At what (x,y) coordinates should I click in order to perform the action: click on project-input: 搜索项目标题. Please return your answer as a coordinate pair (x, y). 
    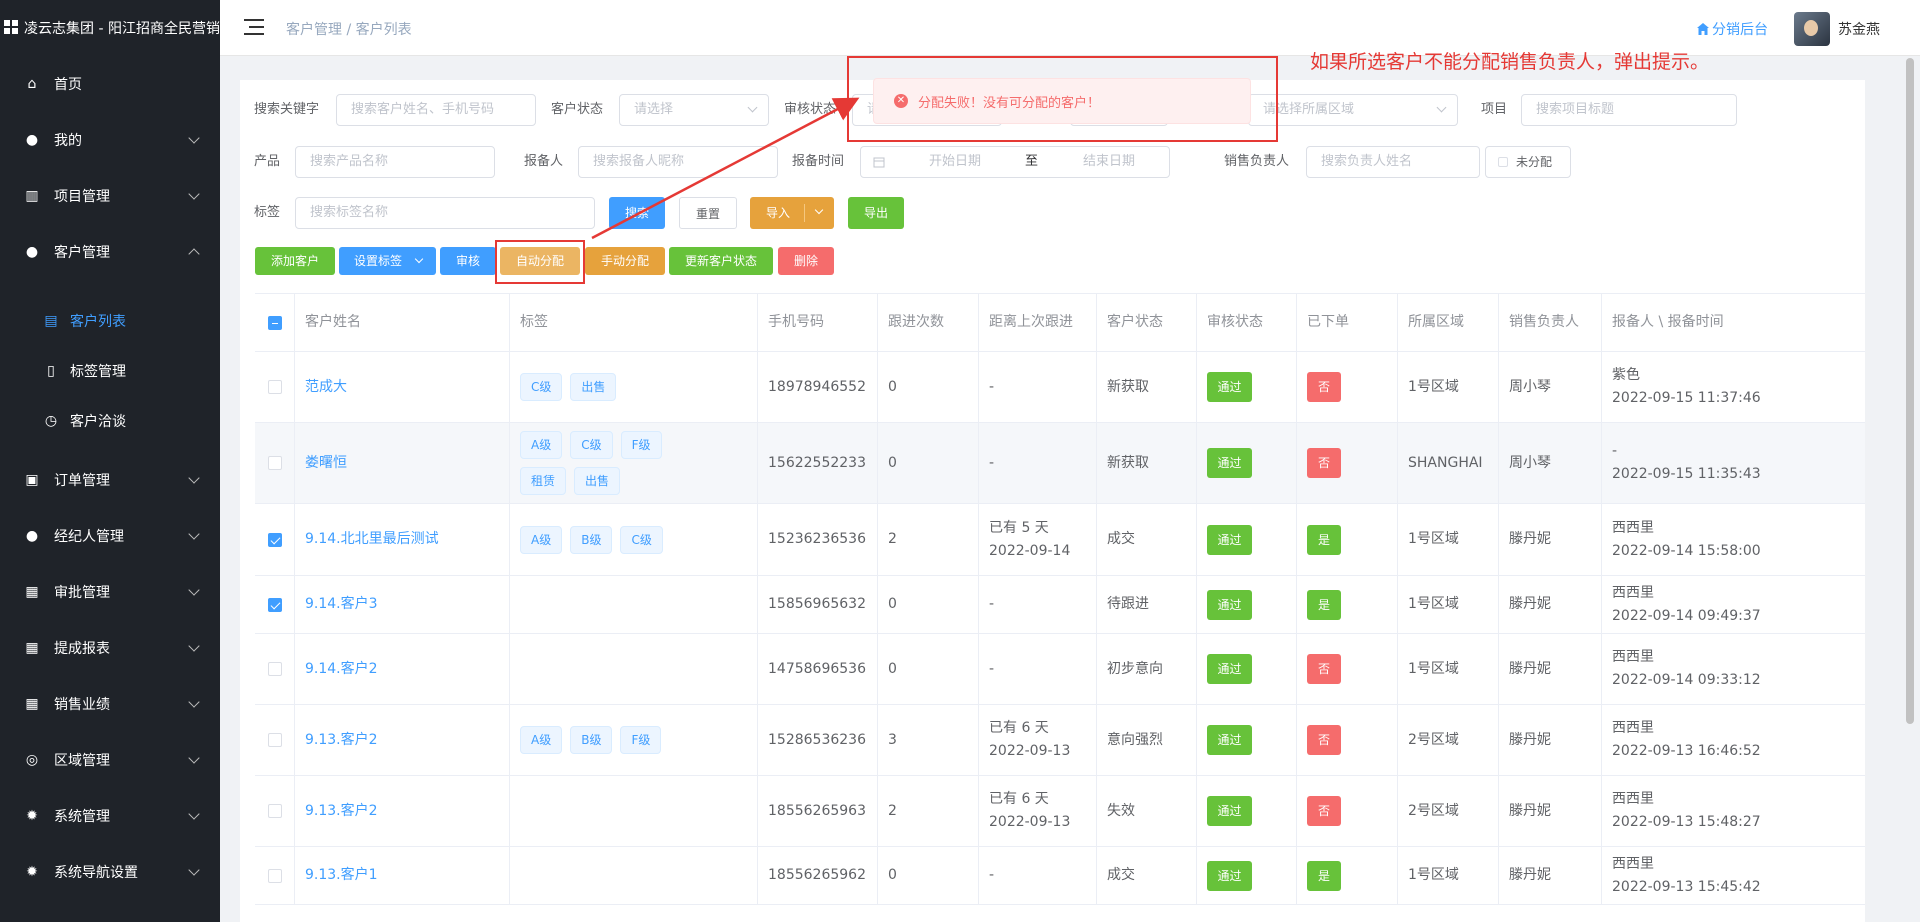
    Looking at the image, I should click on (1629, 110).